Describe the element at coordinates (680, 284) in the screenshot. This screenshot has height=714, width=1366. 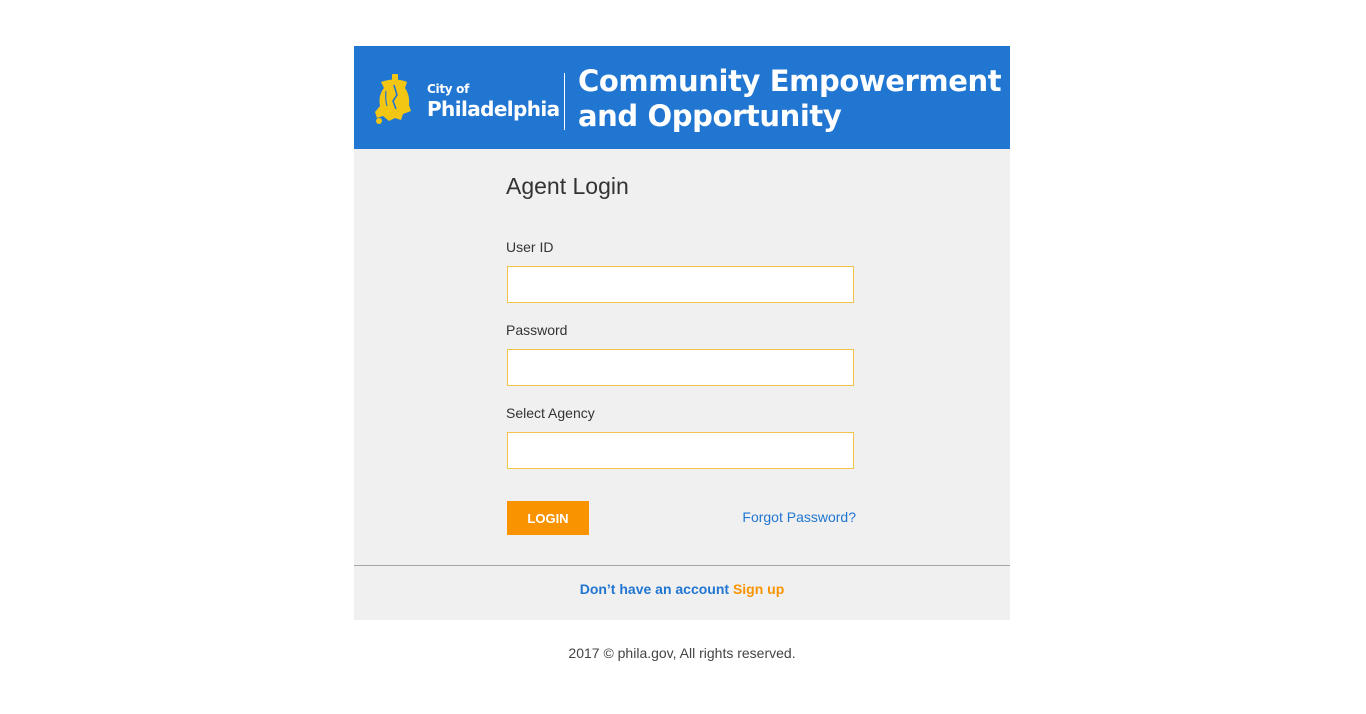
I see `user-id-input` at that location.